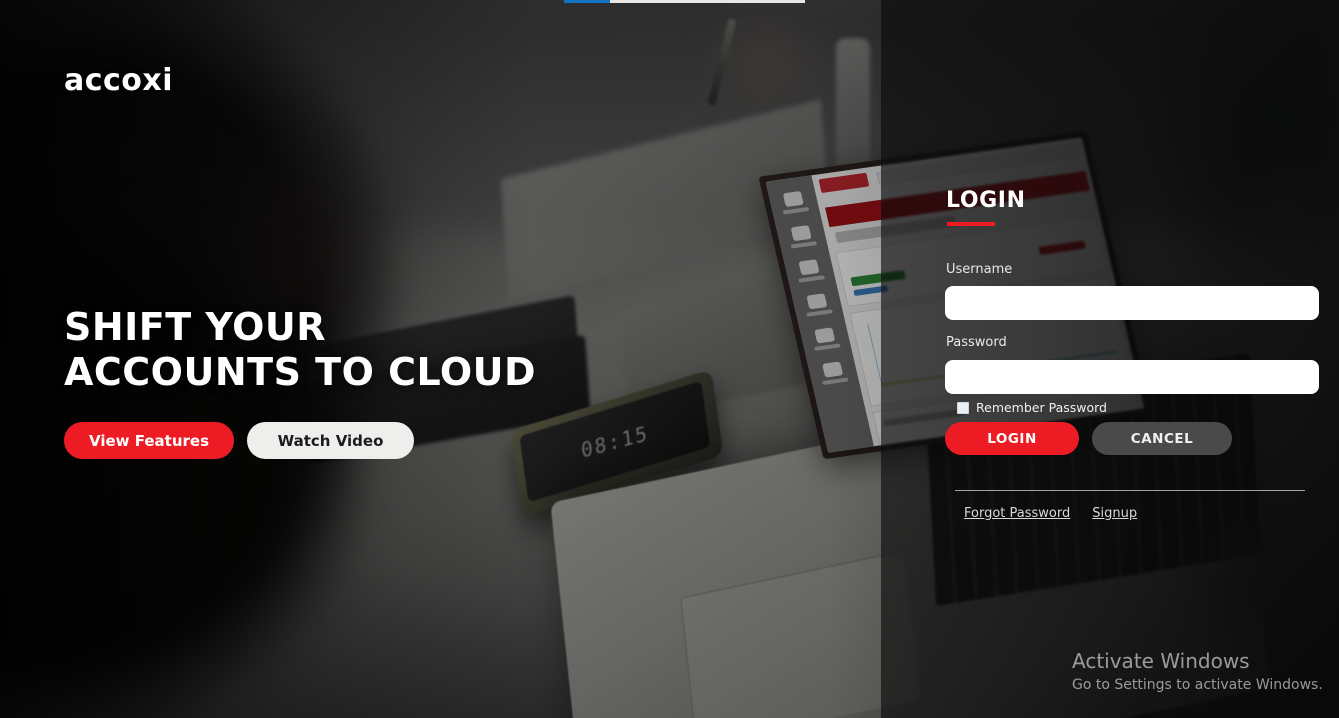 Image resolution: width=1339 pixels, height=718 pixels. What do you see at coordinates (195, 327) in the screenshot?
I see `hero-title-line-1: SHIFT YOUR` at bounding box center [195, 327].